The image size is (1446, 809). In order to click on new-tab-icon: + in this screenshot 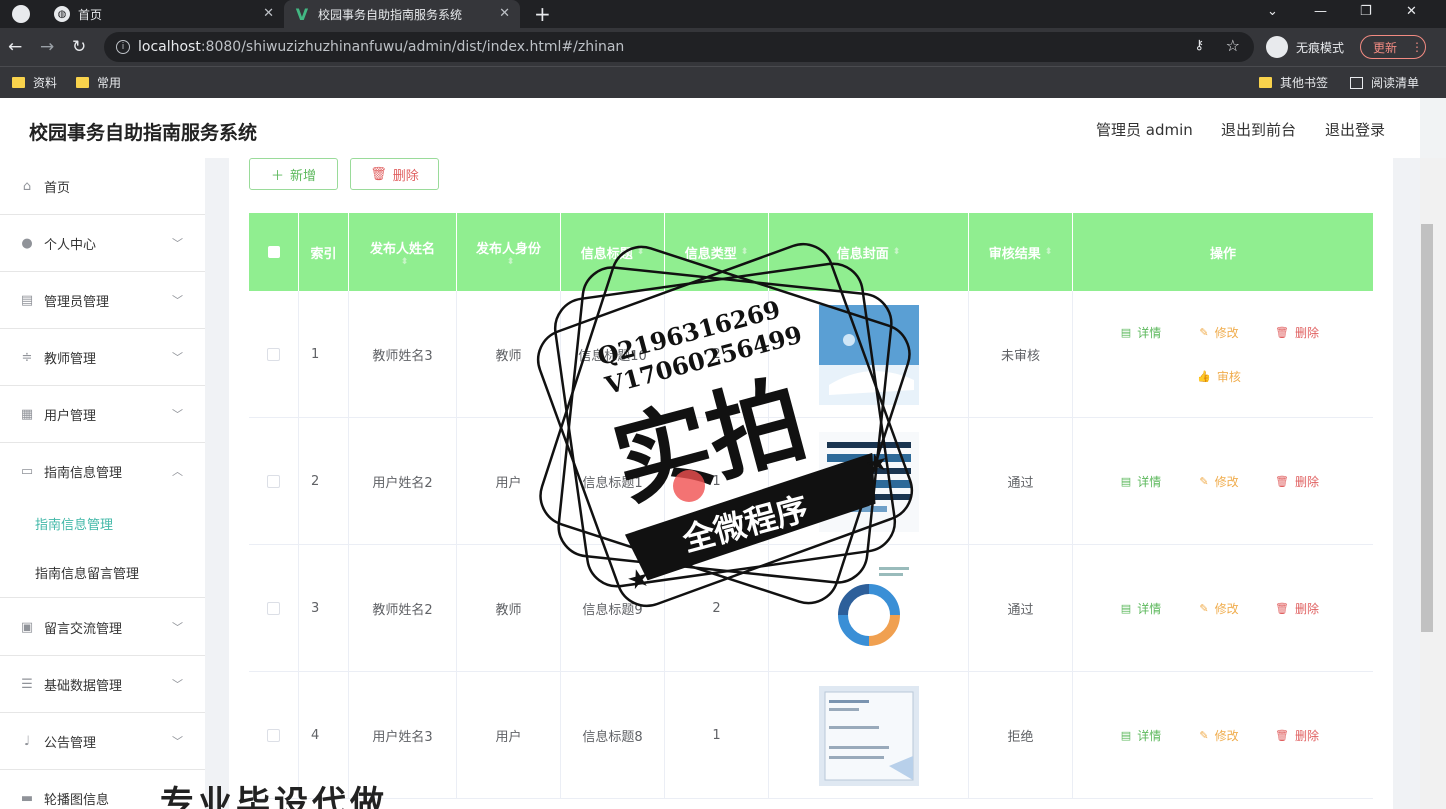, I will do `click(542, 14)`.